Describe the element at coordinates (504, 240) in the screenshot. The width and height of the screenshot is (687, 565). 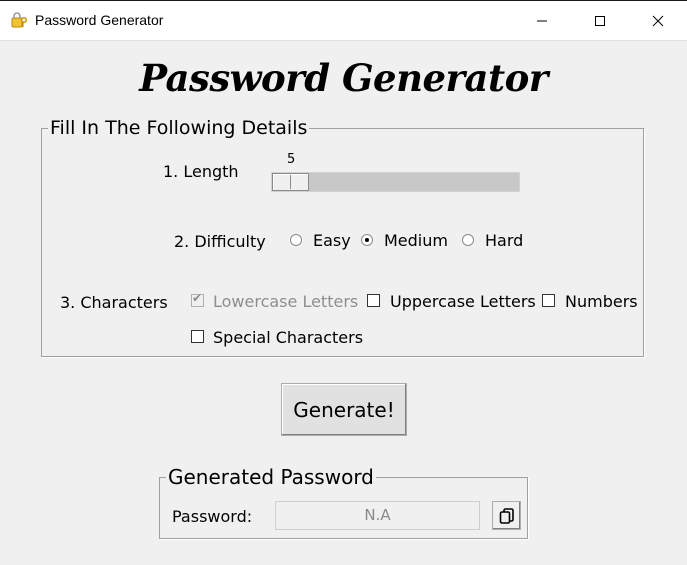
I see `difficulty-hard-label: Hard` at that location.